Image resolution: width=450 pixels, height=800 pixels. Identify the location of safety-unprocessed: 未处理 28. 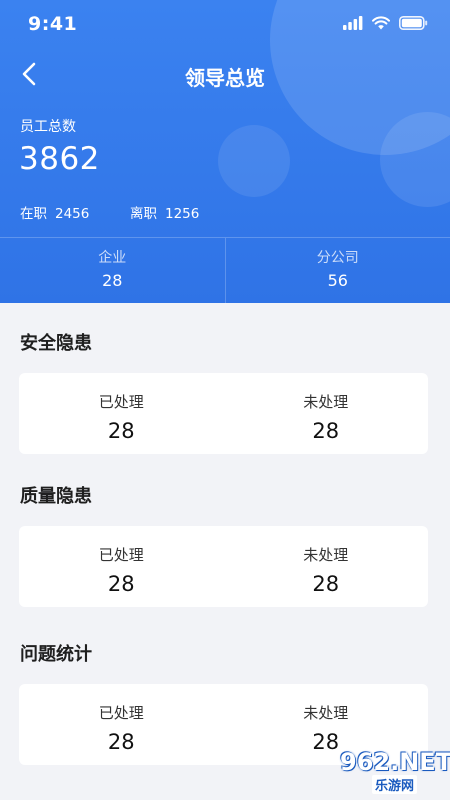
(326, 413).